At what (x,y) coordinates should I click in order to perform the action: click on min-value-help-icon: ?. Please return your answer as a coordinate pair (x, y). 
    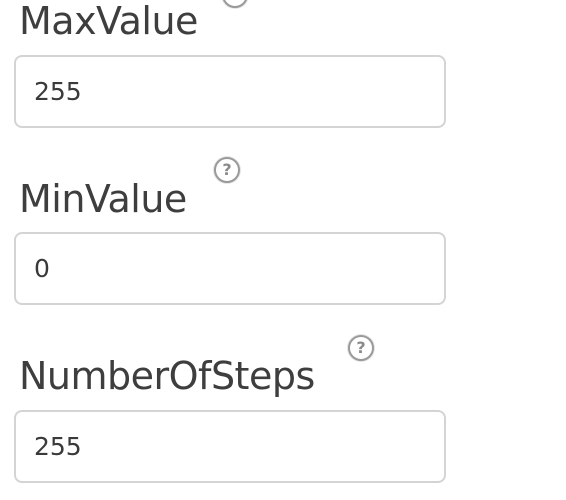
    Looking at the image, I should click on (227, 170).